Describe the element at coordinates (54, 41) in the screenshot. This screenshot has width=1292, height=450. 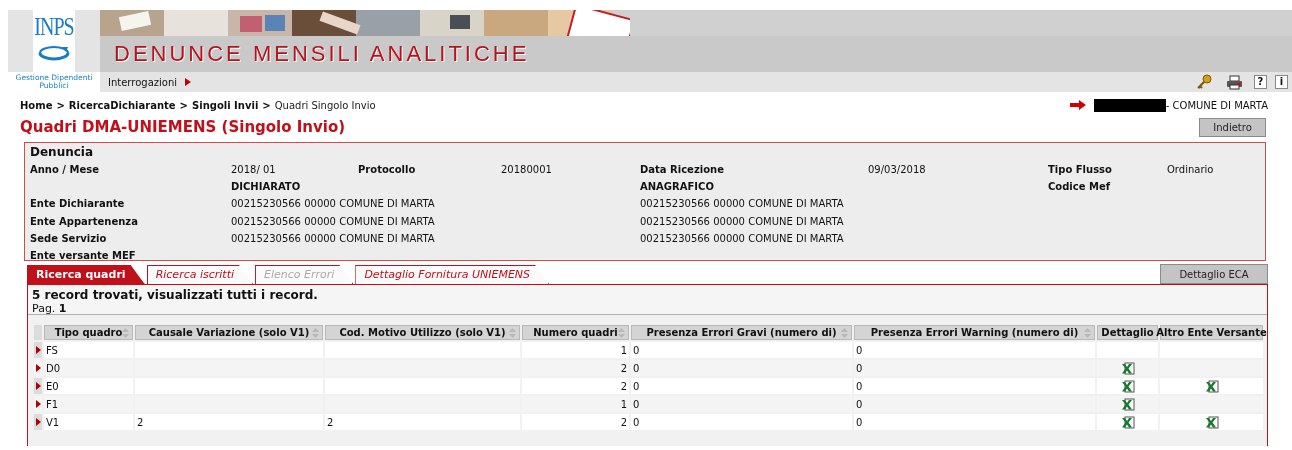
I see `inps-logo: INPS` at that location.